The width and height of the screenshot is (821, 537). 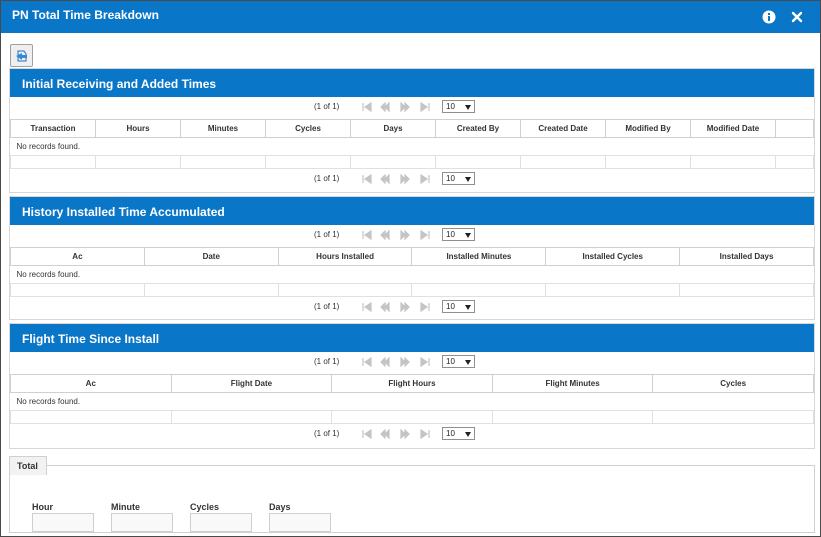 What do you see at coordinates (412, 363) in the screenshot?
I see `paginator-top: (1 of 1) 10` at bounding box center [412, 363].